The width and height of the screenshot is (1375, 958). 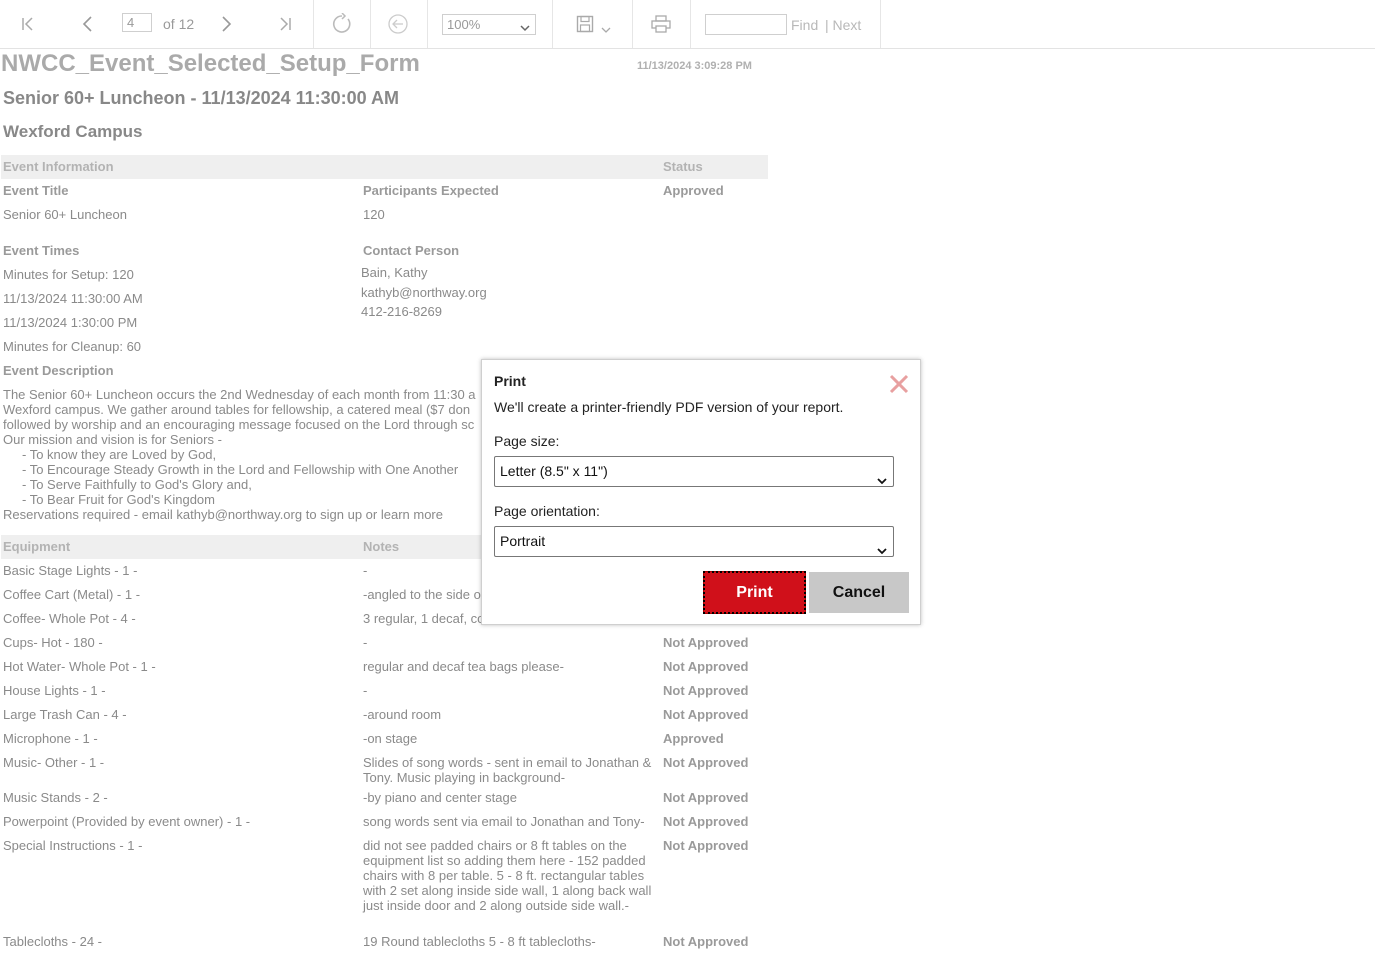 What do you see at coordinates (79, 666) in the screenshot?
I see `equipment-item: Hot Water- Whole Pot - 1 -` at bounding box center [79, 666].